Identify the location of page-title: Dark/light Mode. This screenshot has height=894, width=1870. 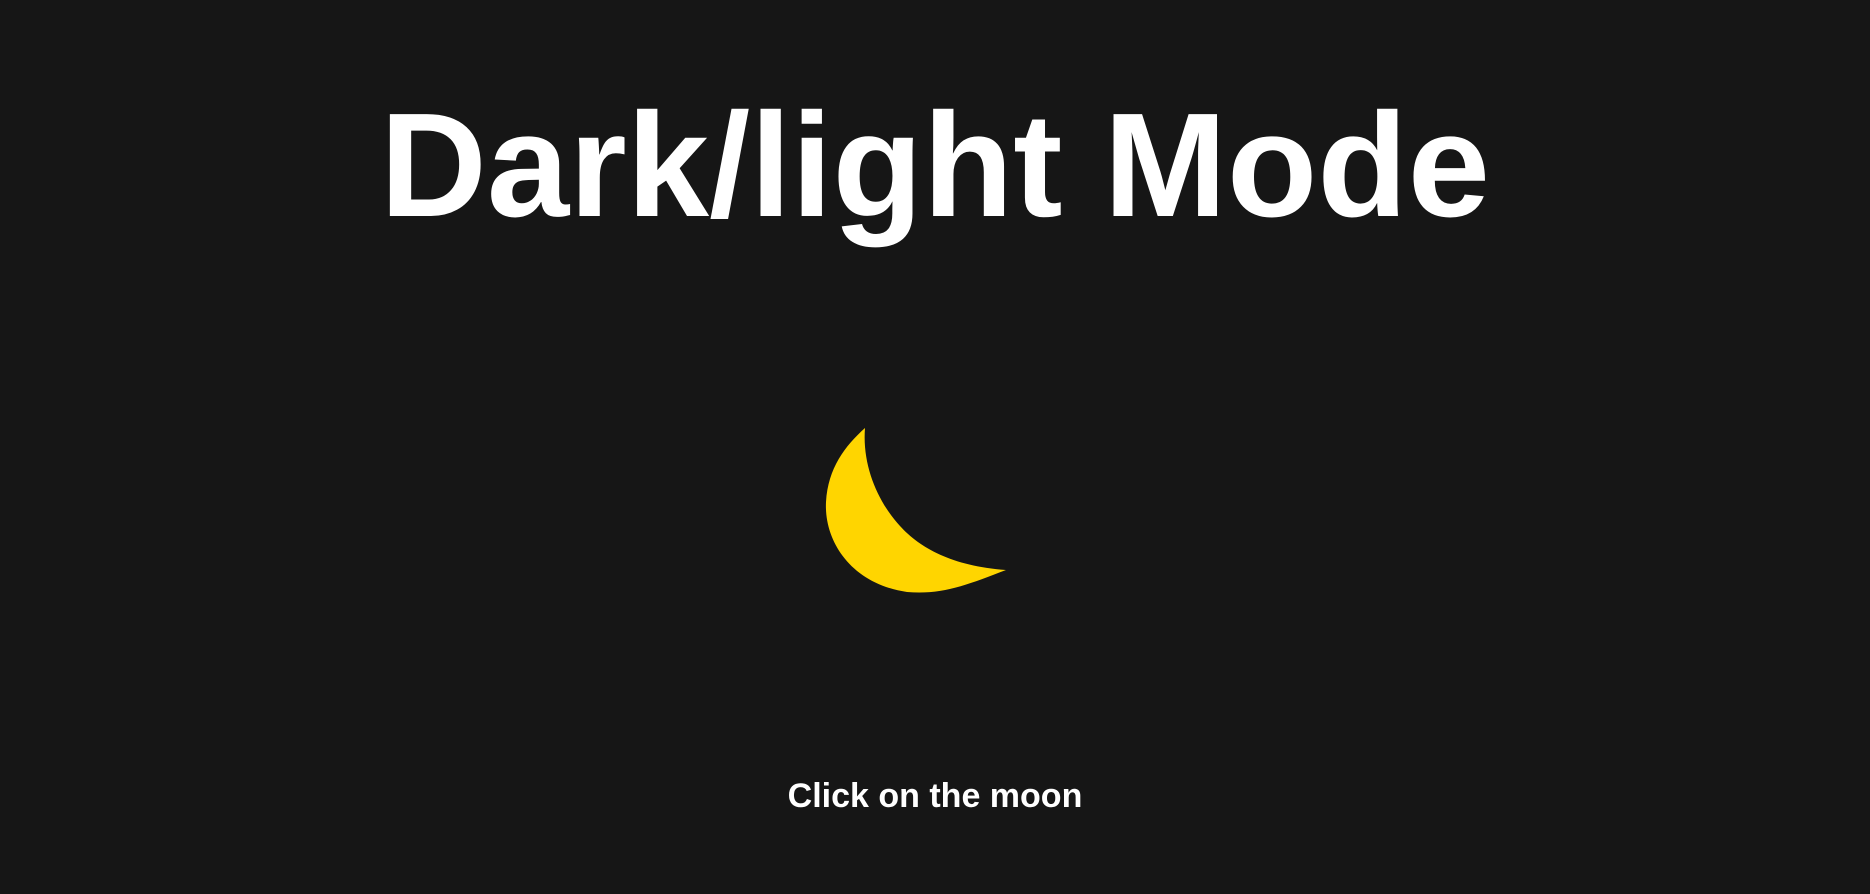
(935, 165).